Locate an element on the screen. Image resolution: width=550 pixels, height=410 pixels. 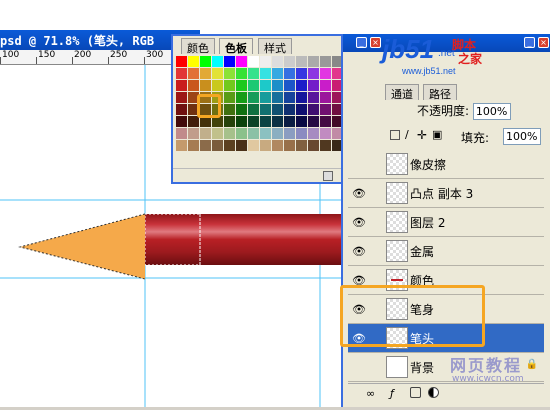
layer-row: 像皮擦 is located at coordinates (446, 164).